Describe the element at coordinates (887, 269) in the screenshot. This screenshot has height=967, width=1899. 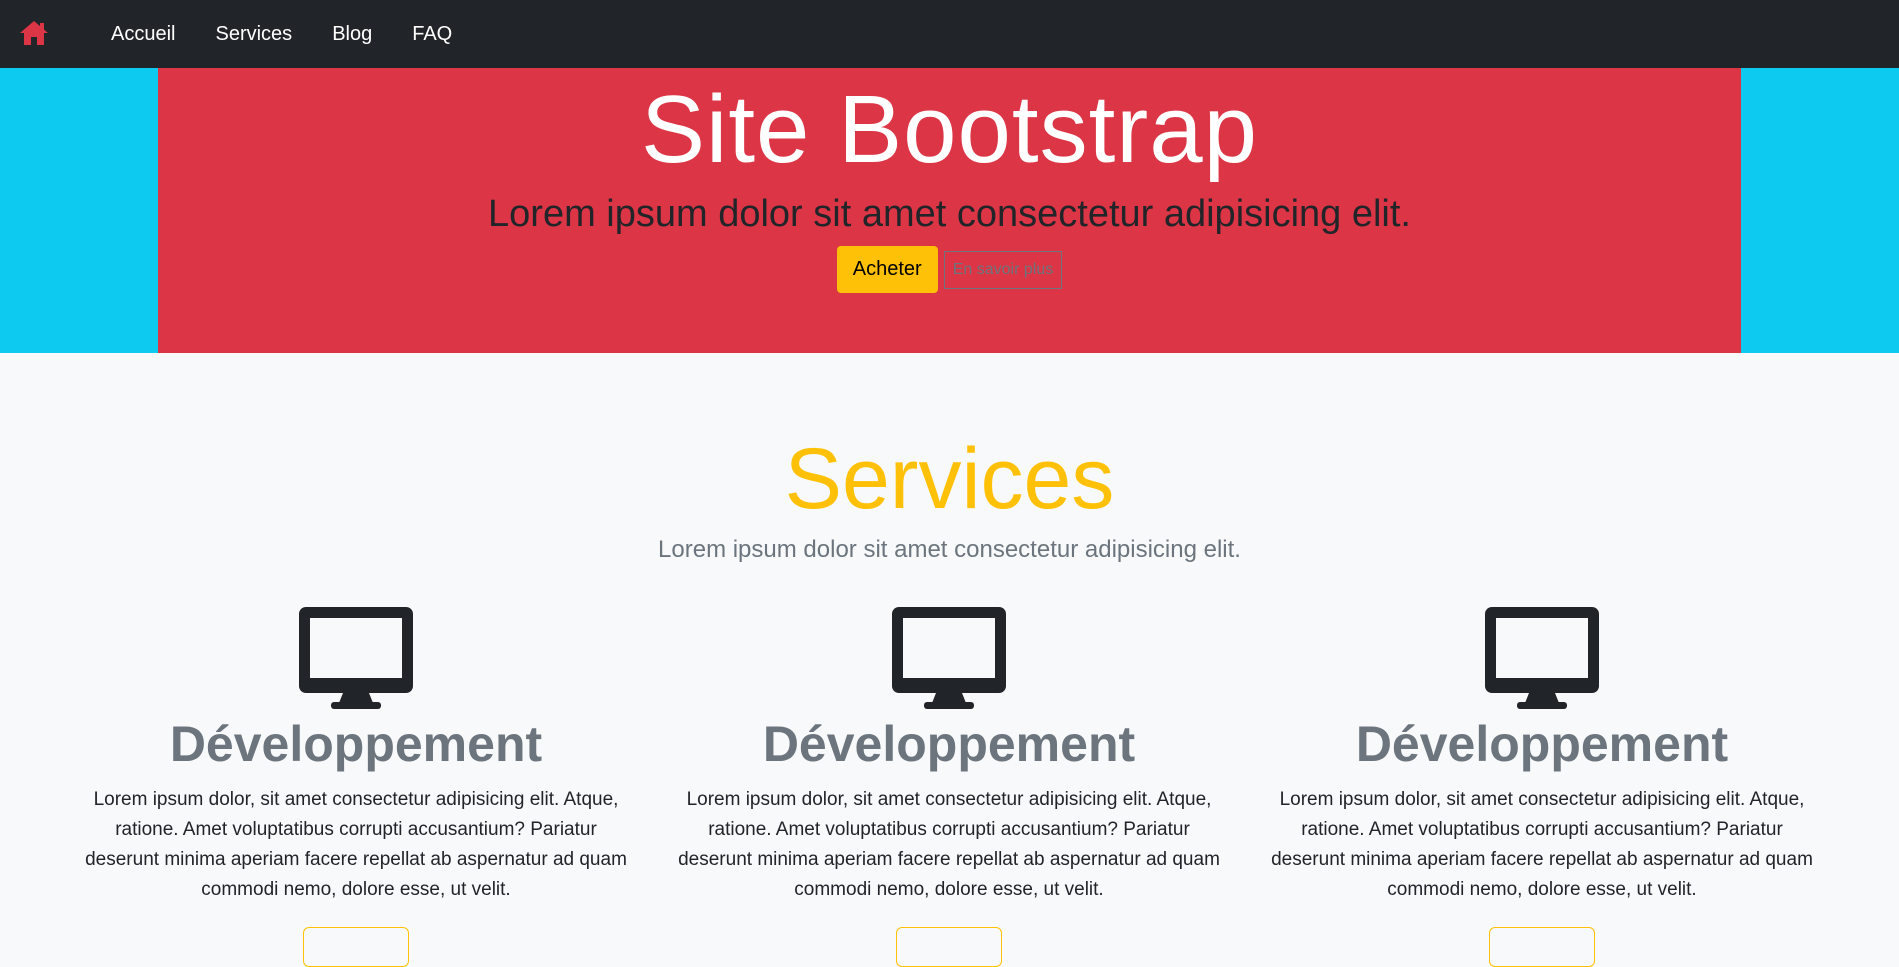
I see `buy-button: Acheter` at that location.